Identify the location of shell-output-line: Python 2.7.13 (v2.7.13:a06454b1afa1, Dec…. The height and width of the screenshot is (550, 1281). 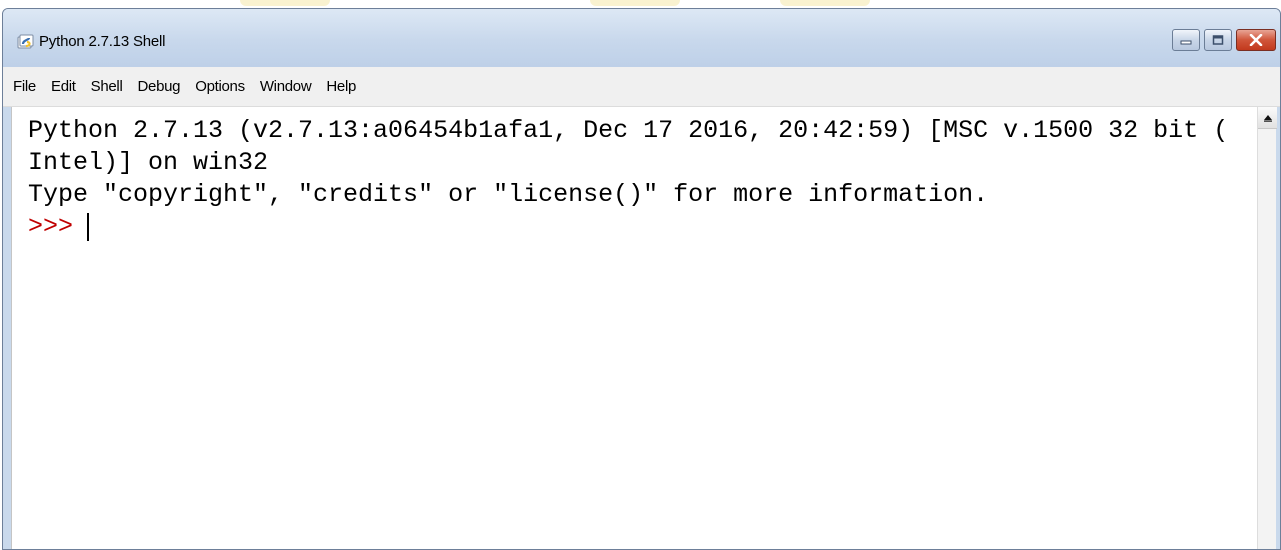
(628, 130).